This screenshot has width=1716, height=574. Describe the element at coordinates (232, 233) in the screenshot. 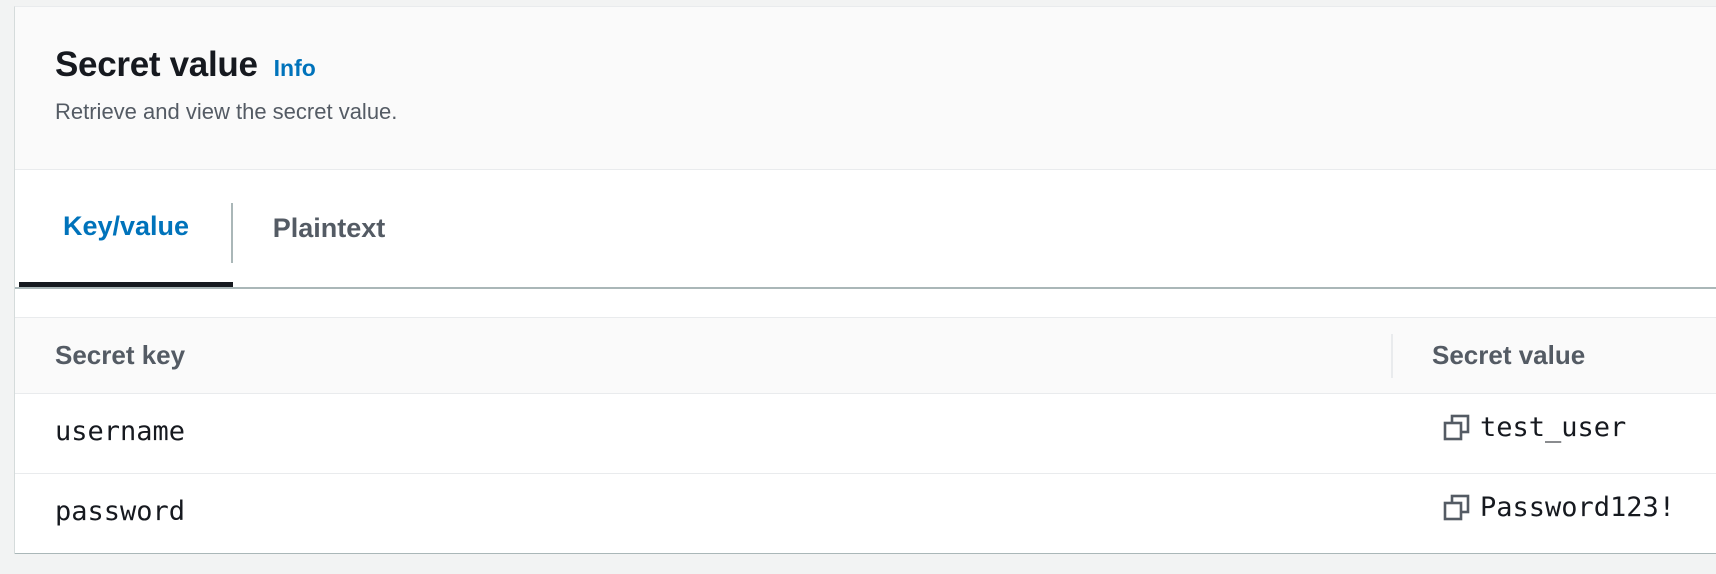

I see `tab-divider` at that location.